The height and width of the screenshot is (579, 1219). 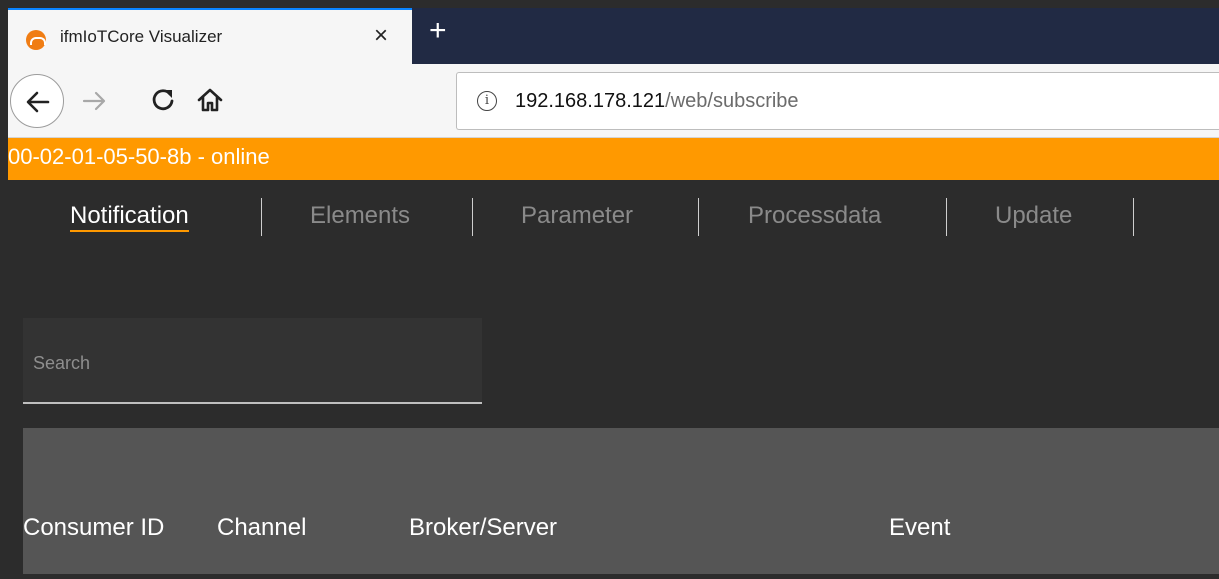 What do you see at coordinates (129, 217) in the screenshot?
I see `nav-tab-notification: Notification` at bounding box center [129, 217].